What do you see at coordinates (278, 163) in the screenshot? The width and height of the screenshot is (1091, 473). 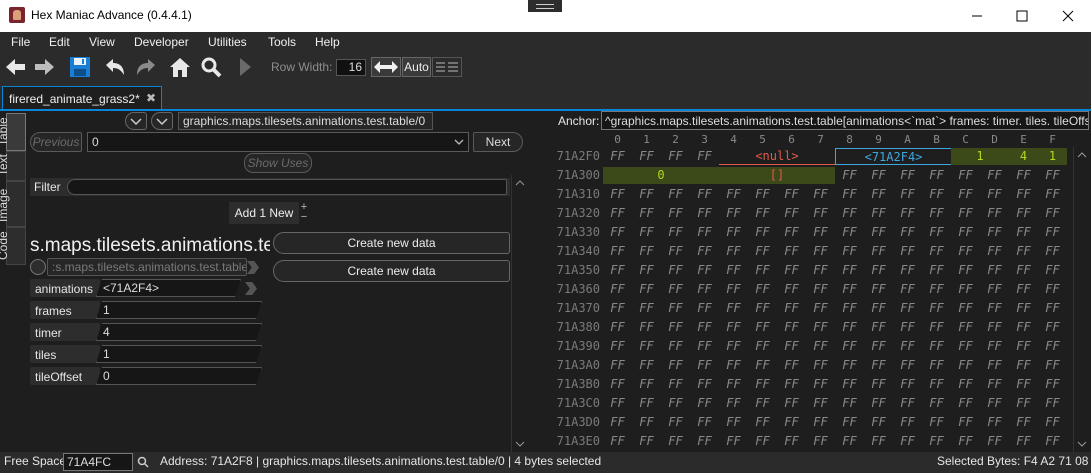 I see `show-uses-button: Show Uses` at bounding box center [278, 163].